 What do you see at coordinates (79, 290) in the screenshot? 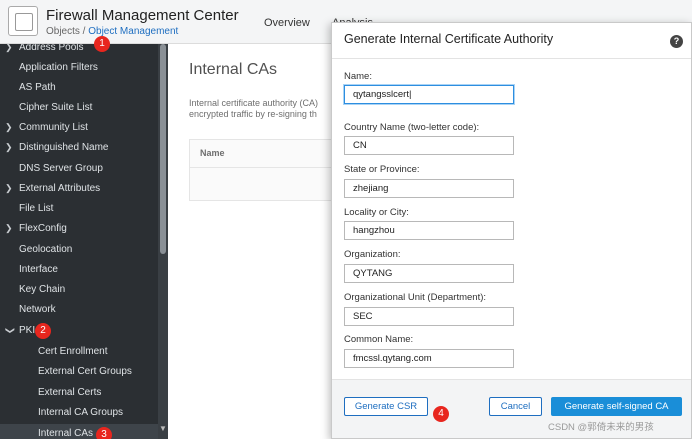
I see `sidebar-item-key-chain: Key Chain` at bounding box center [79, 290].